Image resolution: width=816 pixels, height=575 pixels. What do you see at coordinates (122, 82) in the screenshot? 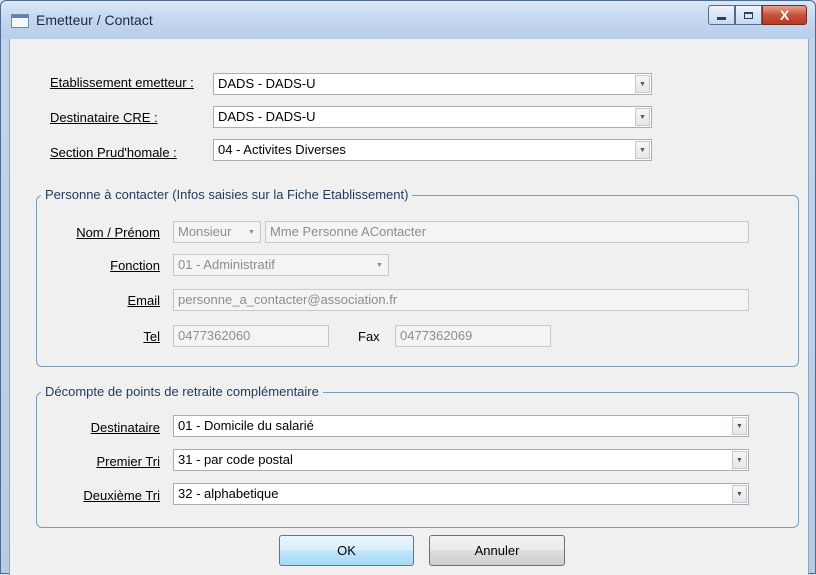
I see `etablissement-label: Etablissement emetteur :` at bounding box center [122, 82].